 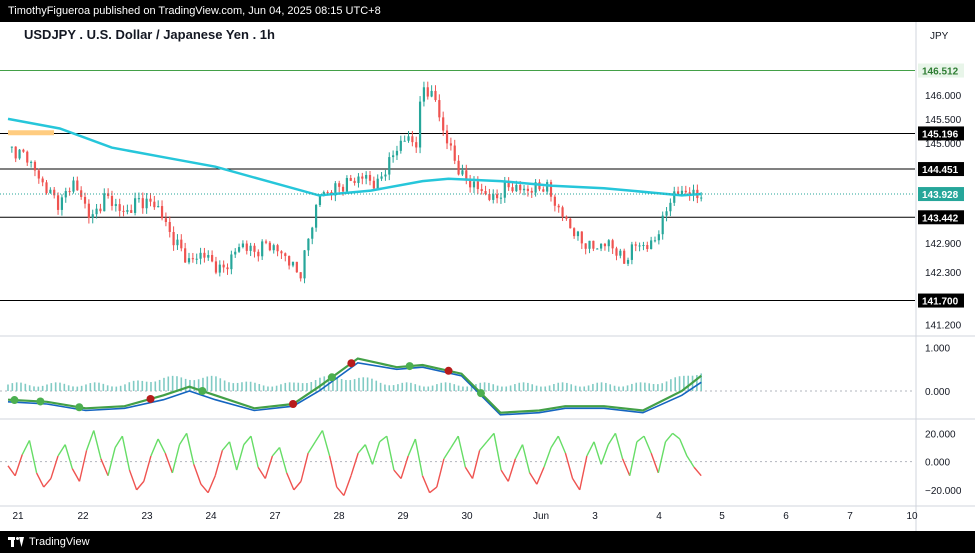 I want to click on rsi-pane, so click(x=457, y=463).